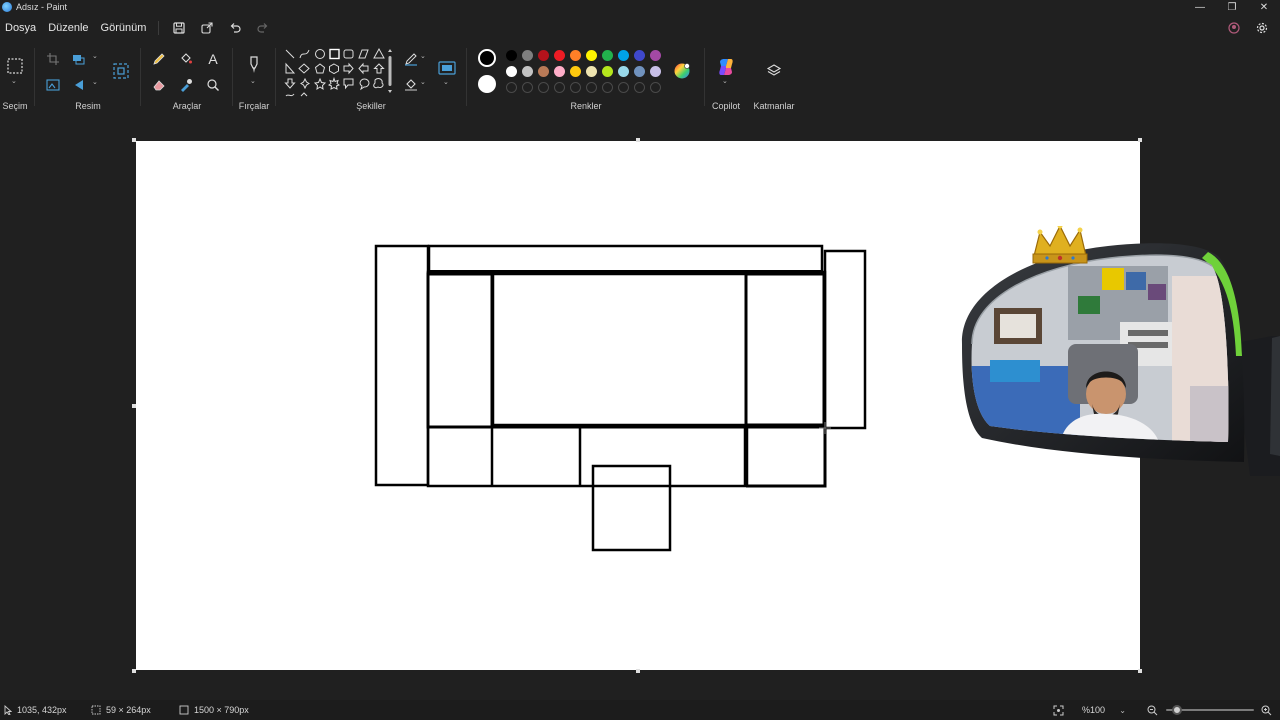 Image resolution: width=1280 pixels, height=720 pixels. I want to click on resize-handle-bottom-left, so click(134, 671).